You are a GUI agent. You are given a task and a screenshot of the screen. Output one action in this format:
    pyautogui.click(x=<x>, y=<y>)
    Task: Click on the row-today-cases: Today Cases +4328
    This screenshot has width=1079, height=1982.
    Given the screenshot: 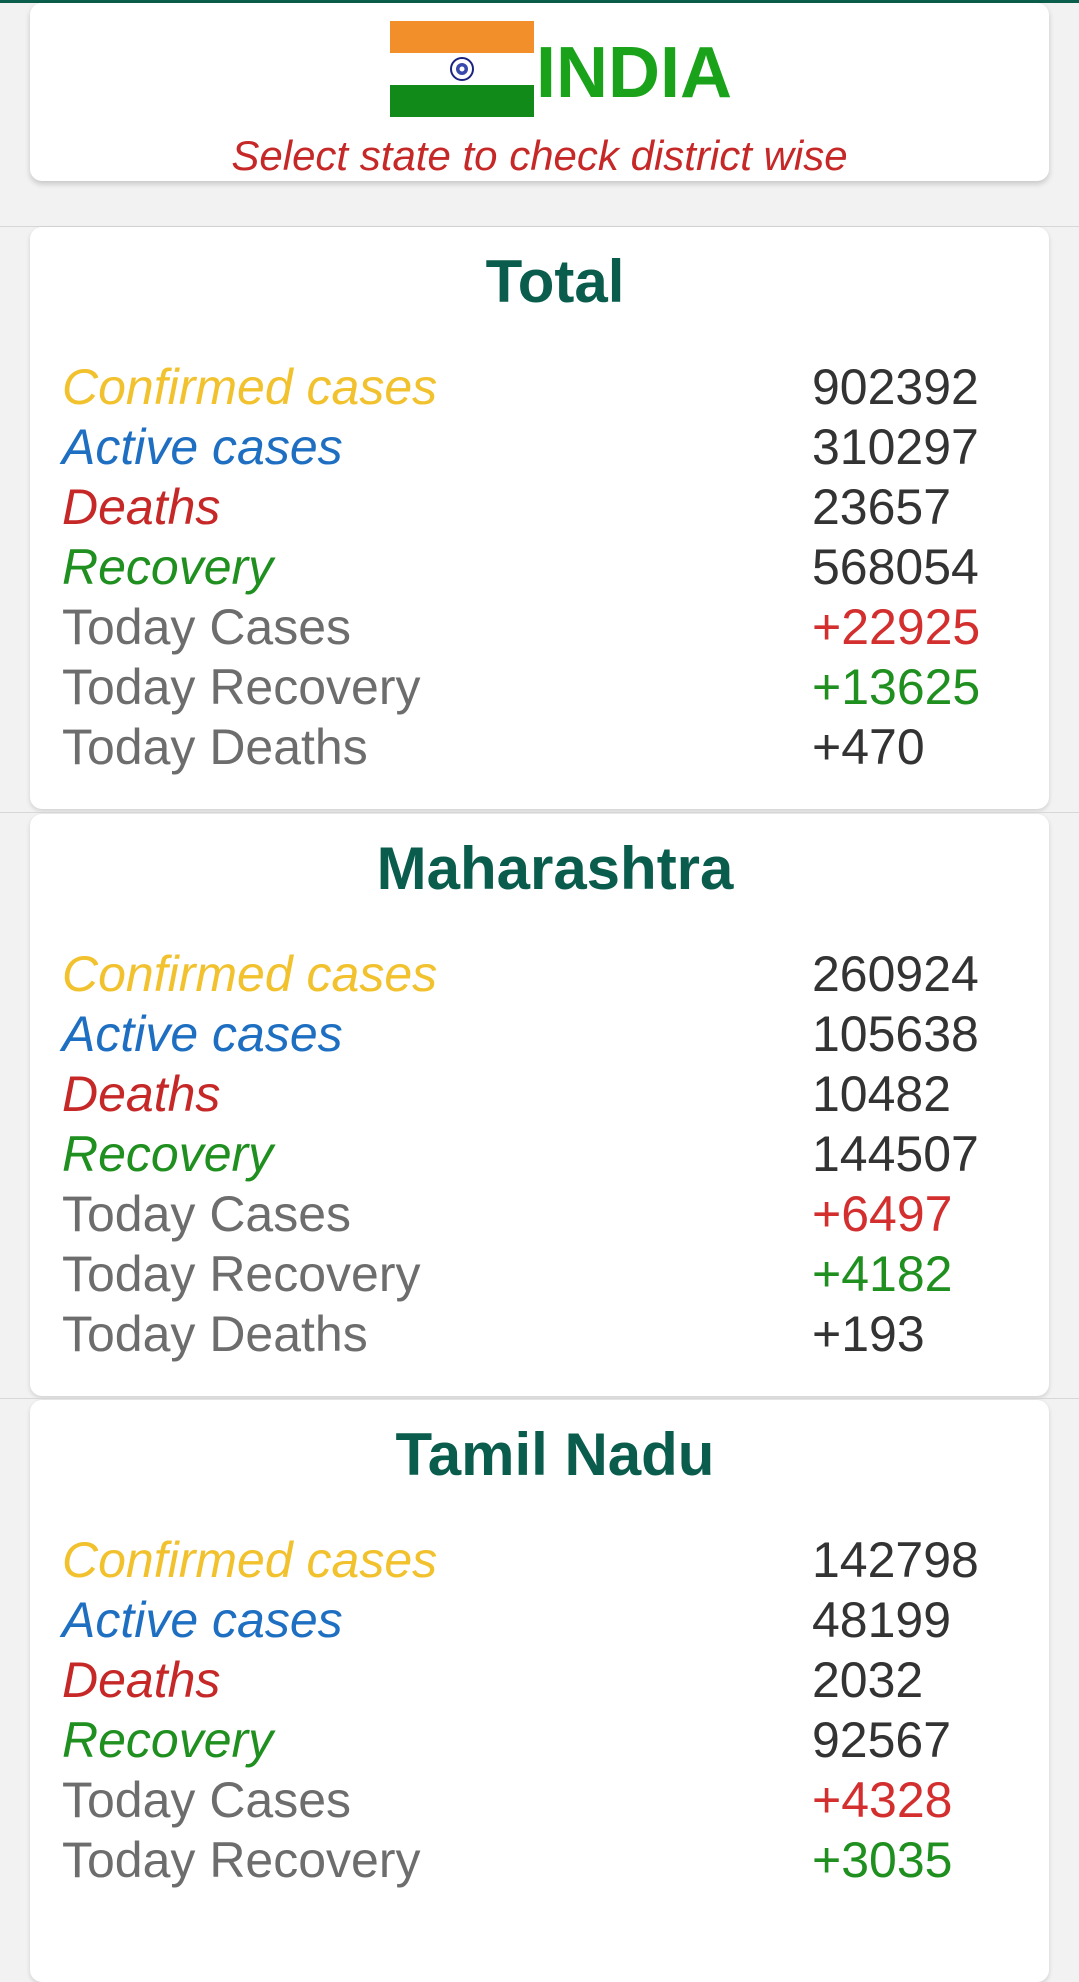 What is the action you would take?
    pyautogui.click(x=542, y=1800)
    